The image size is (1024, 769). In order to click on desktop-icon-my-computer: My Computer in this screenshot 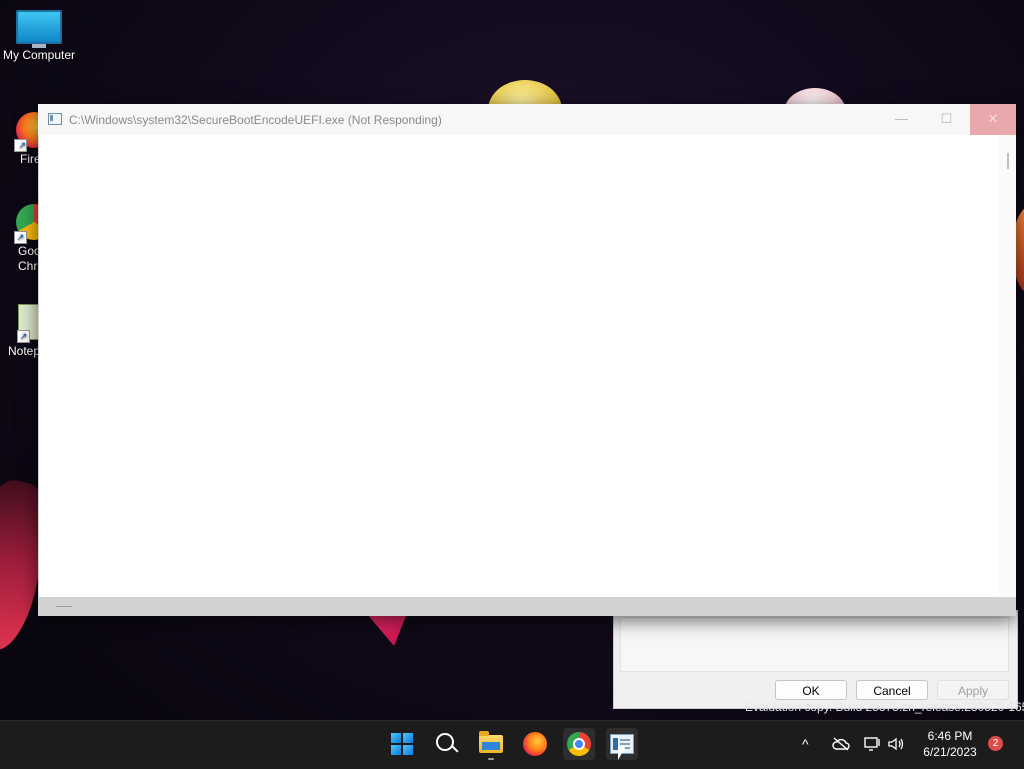, I will do `click(39, 36)`.